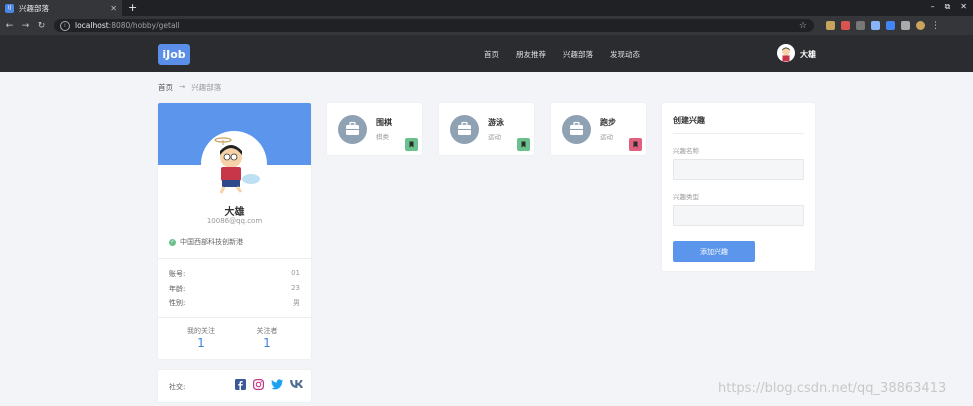  What do you see at coordinates (201, 343) in the screenshot?
I see `following-count: 1` at bounding box center [201, 343].